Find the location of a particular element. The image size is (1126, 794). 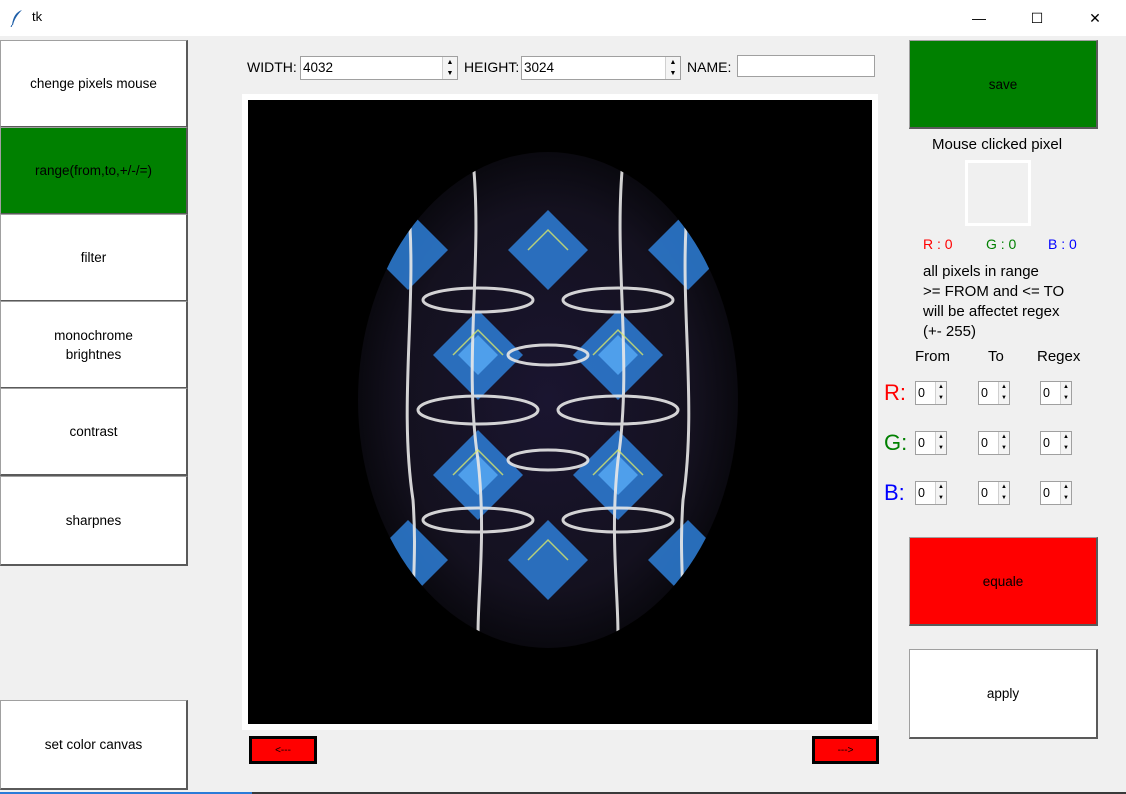

minimize-icon: — is located at coordinates (979, 18).